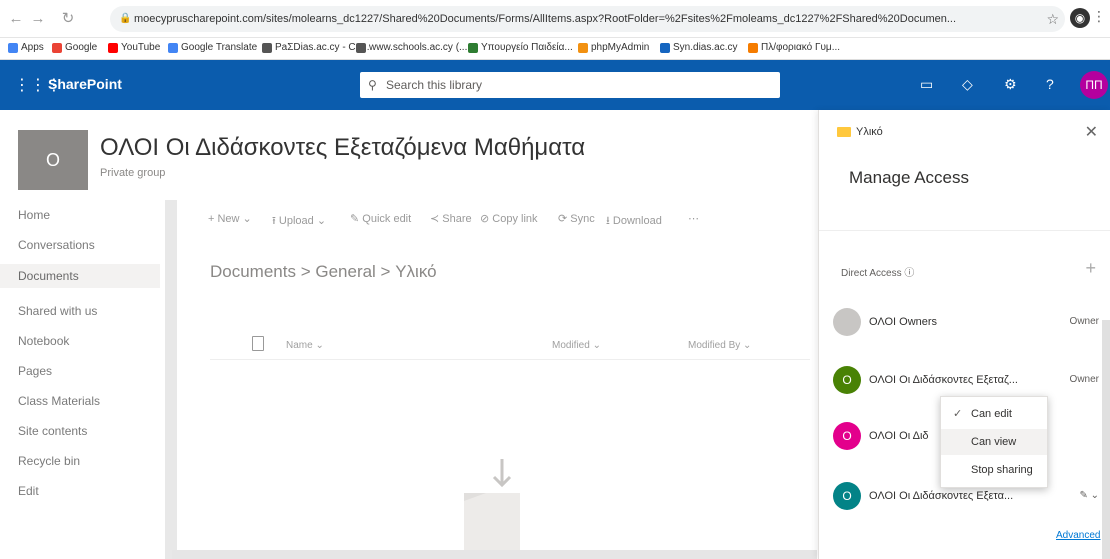 The height and width of the screenshot is (559, 1110). What do you see at coordinates (576, 218) in the screenshot?
I see `sync-button: ⟳ Sync` at bounding box center [576, 218].